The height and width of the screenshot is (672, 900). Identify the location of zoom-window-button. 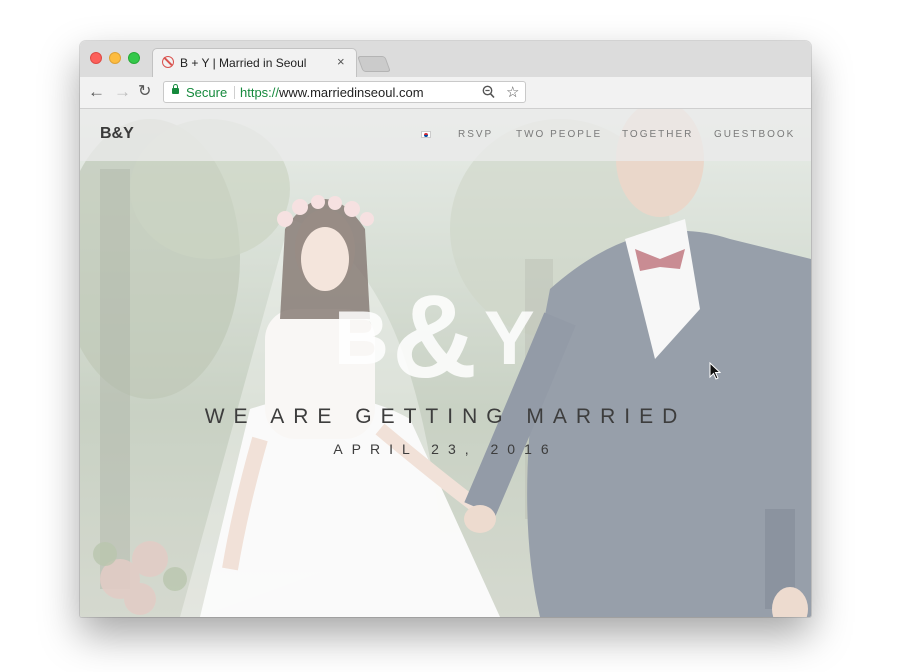
(134, 58).